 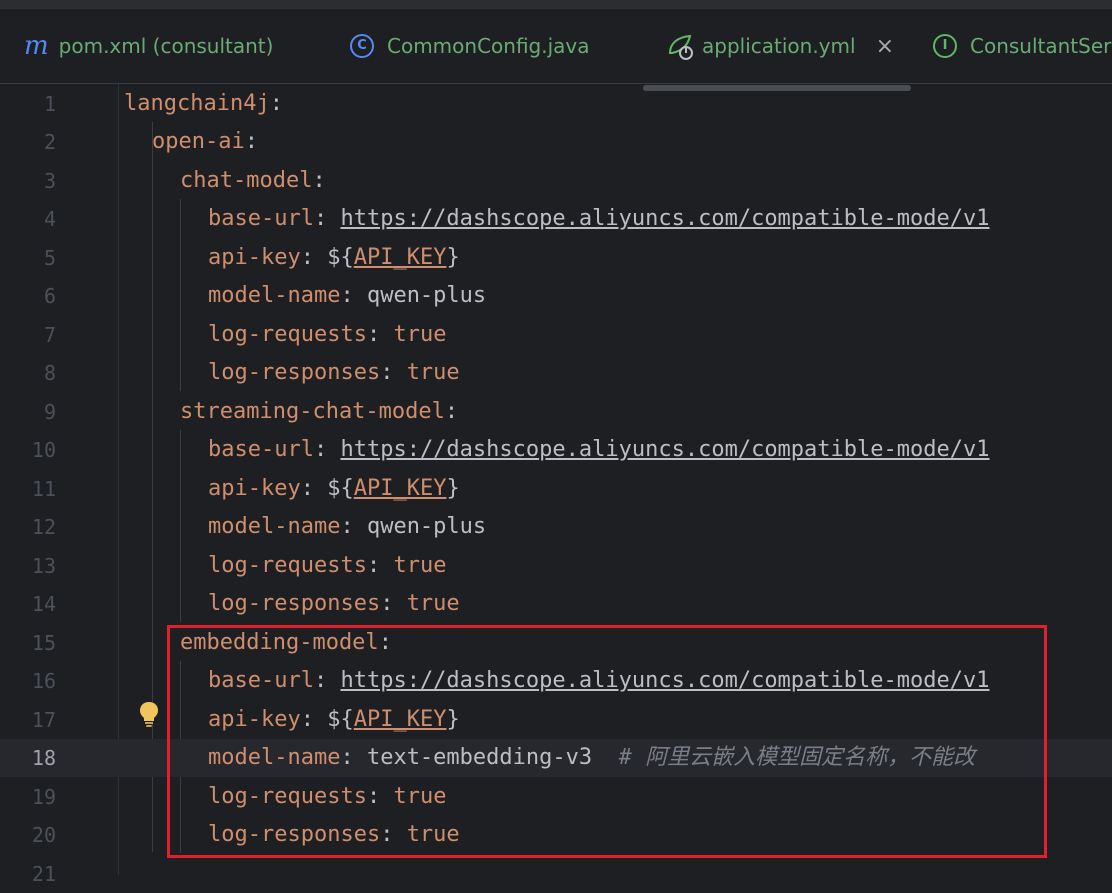 I want to click on interface-i-icon: I, so click(x=945, y=46).